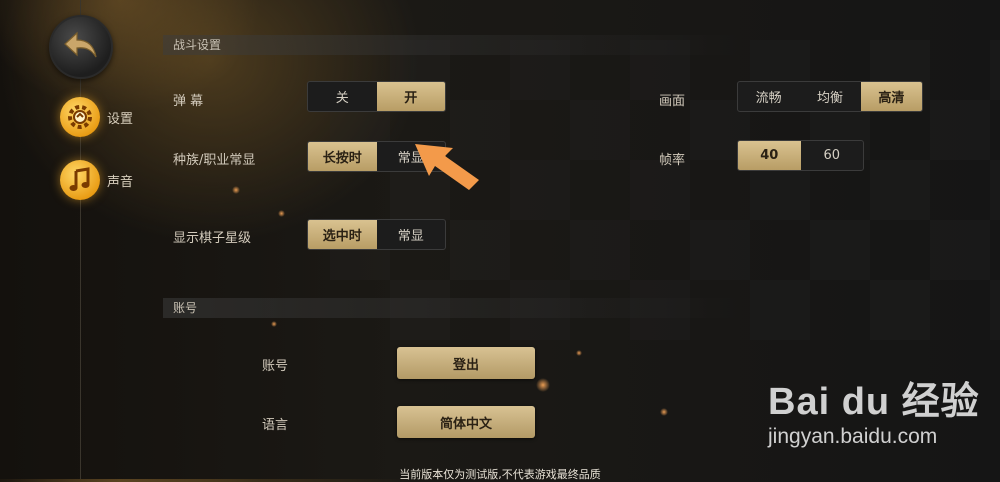 This screenshot has width=1000, height=482. Describe the element at coordinates (466, 363) in the screenshot. I see `logout-button: 登出` at that location.